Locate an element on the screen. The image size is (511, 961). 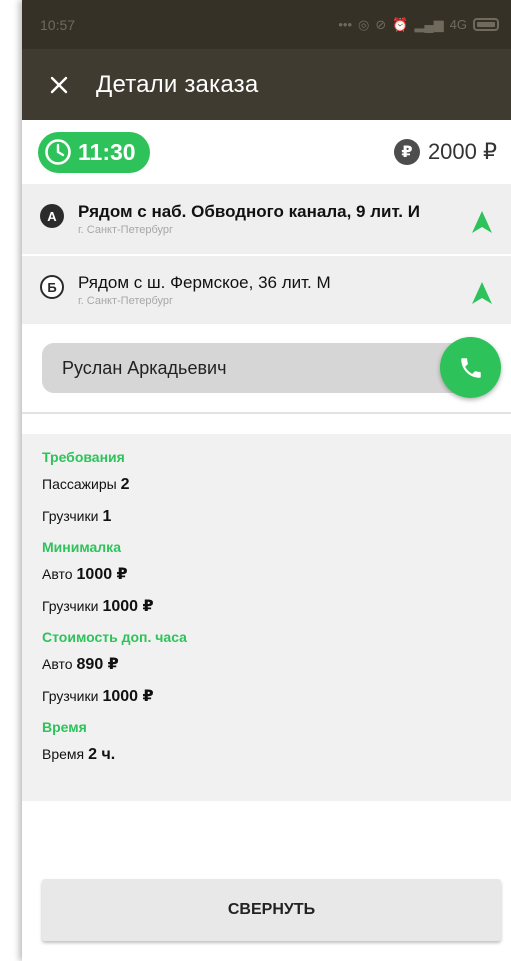
point-b-marker: Б is located at coordinates (52, 287).